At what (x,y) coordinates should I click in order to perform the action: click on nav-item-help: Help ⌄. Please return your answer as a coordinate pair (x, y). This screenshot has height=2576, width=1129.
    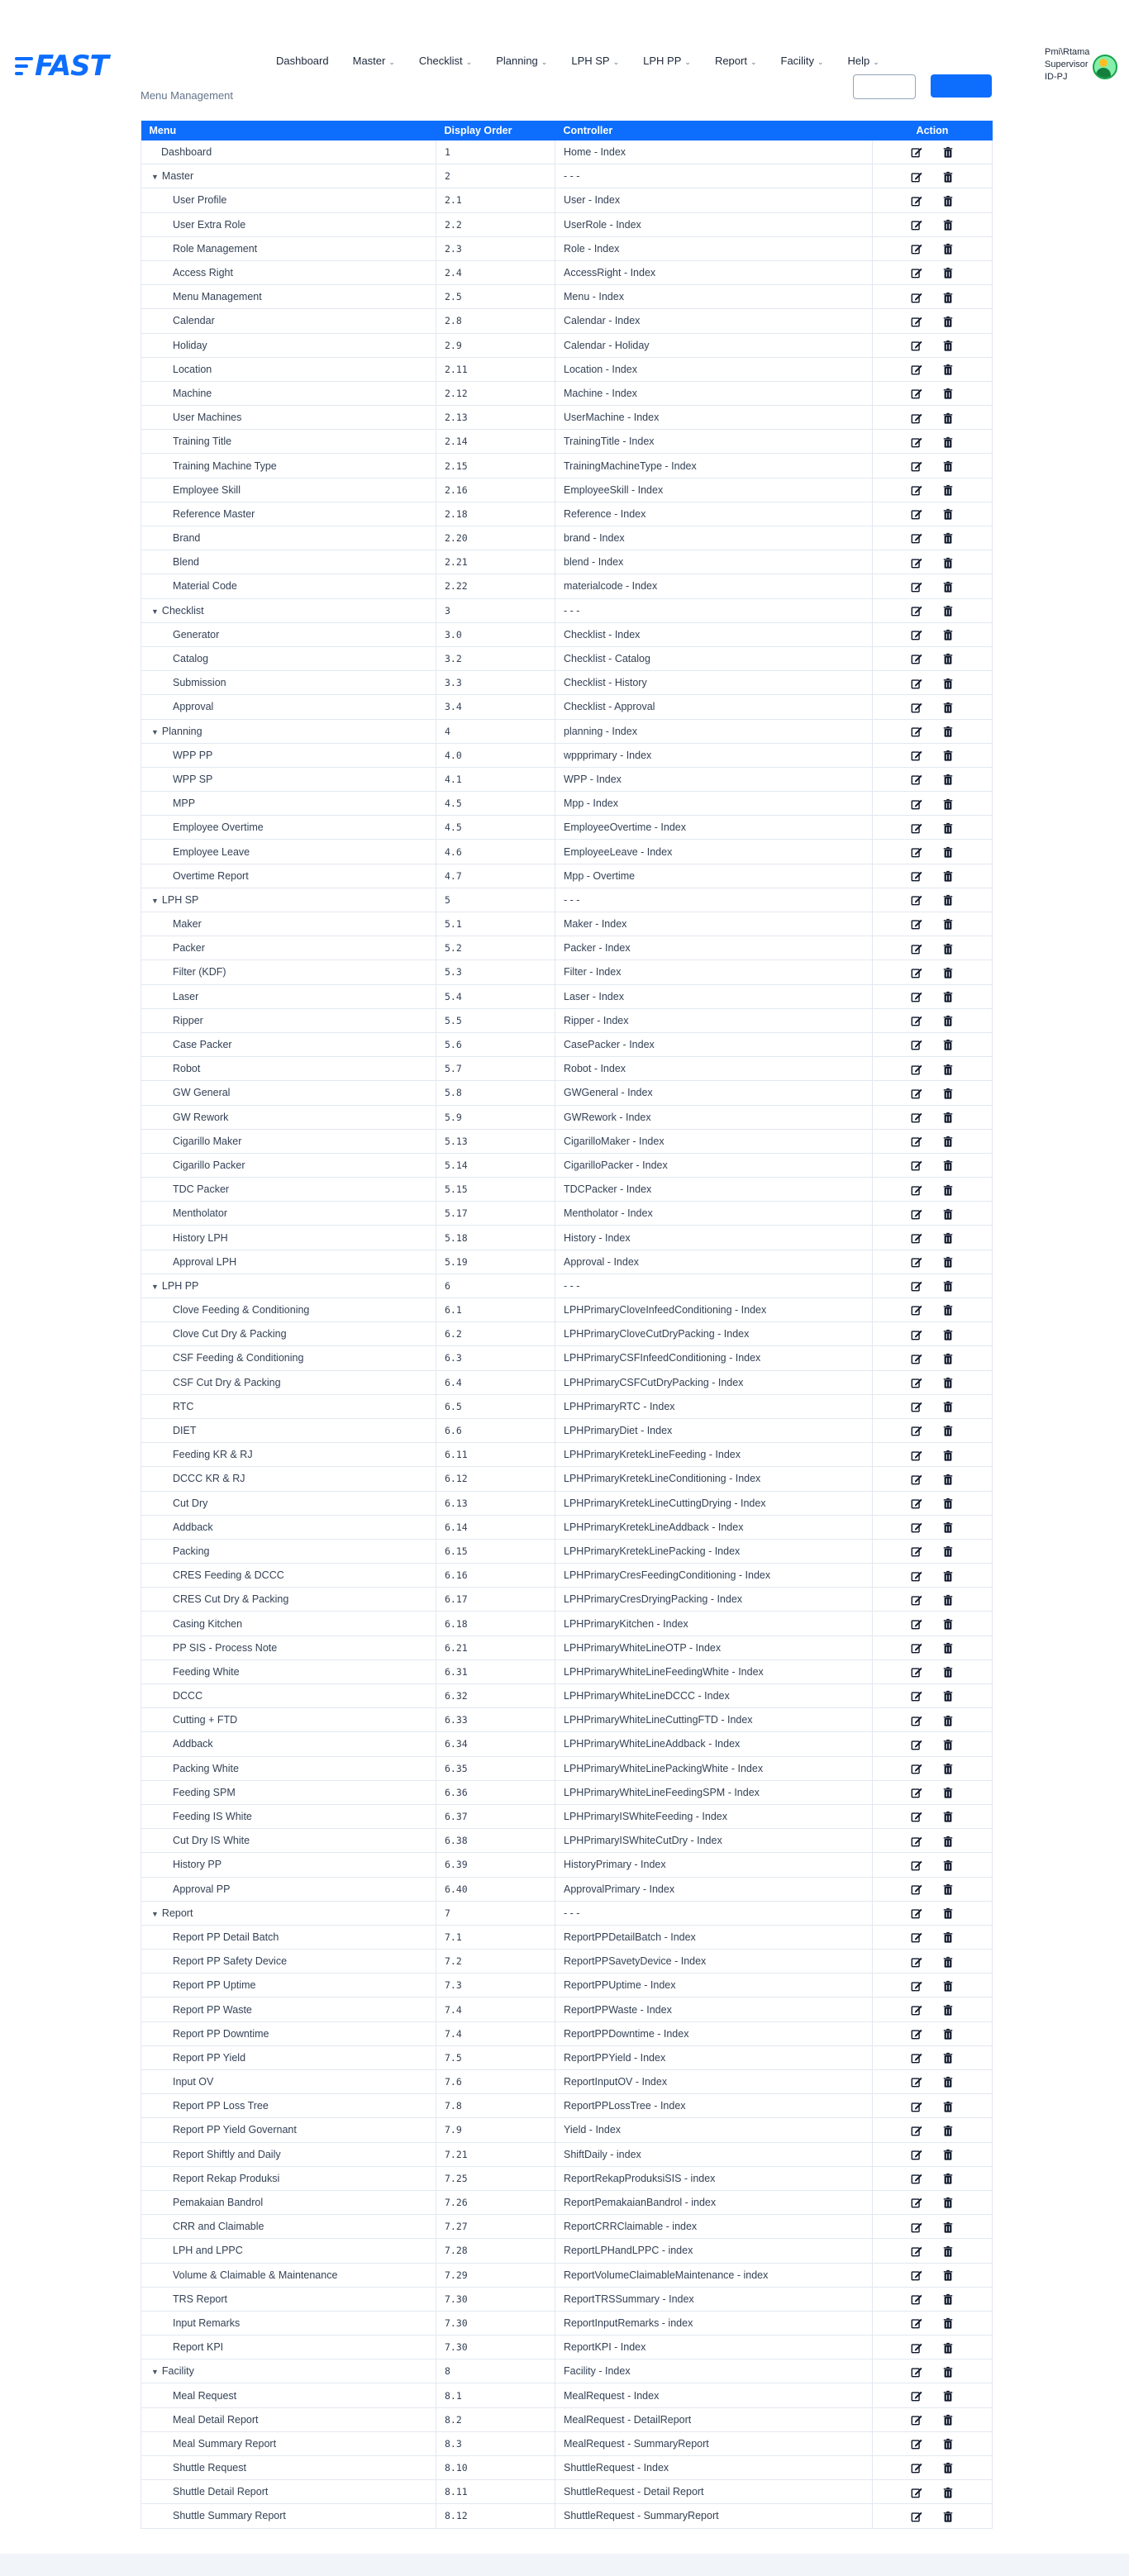
    Looking at the image, I should click on (863, 61).